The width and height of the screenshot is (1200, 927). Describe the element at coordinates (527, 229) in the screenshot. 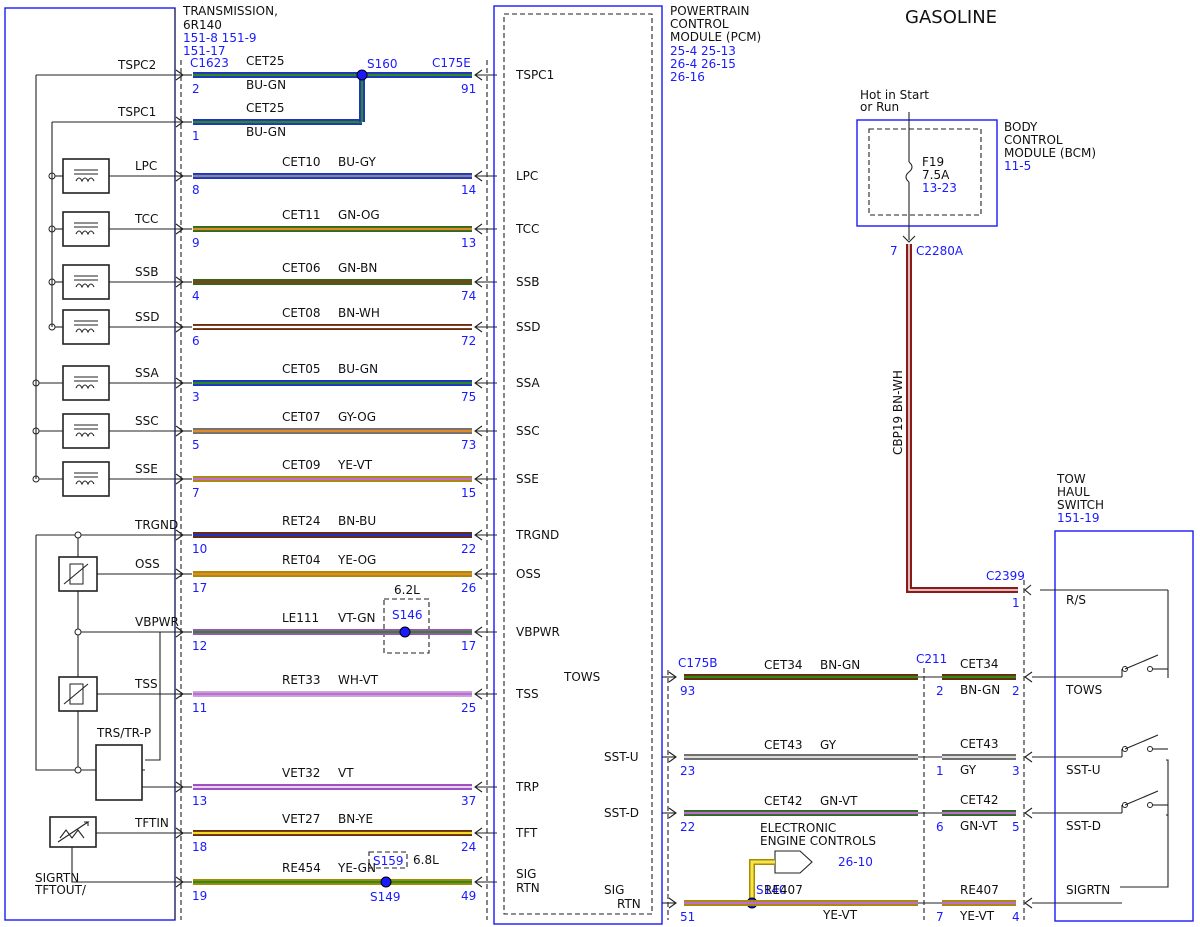

I see `circuit-3-pcm-label: TCC` at that location.